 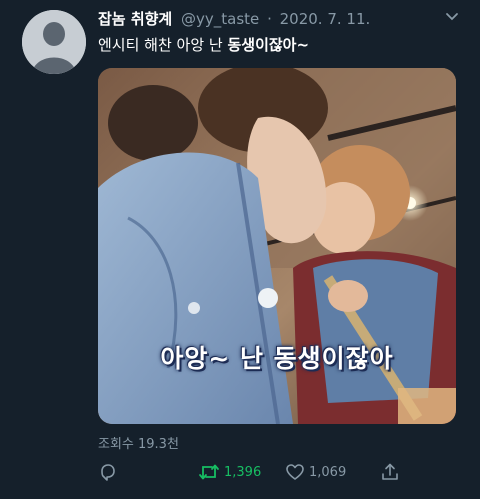 I want to click on avatar, so click(x=54, y=42).